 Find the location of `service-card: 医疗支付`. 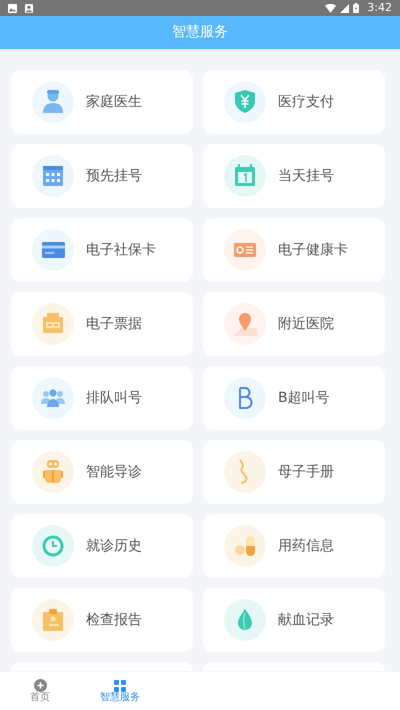

service-card: 医疗支付 is located at coordinates (294, 102).